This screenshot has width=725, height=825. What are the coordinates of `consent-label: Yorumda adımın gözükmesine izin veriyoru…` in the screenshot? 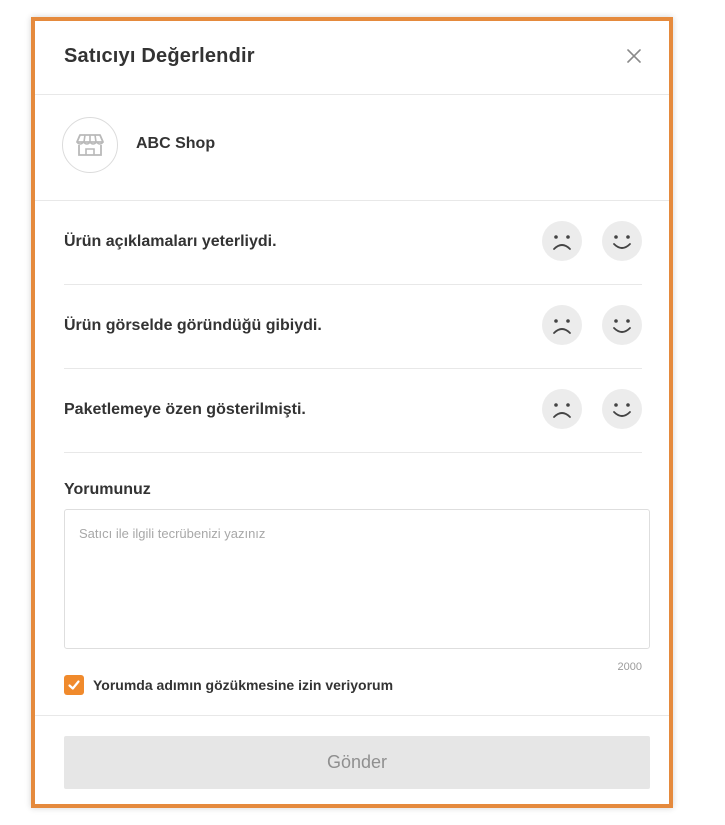 It's located at (243, 685).